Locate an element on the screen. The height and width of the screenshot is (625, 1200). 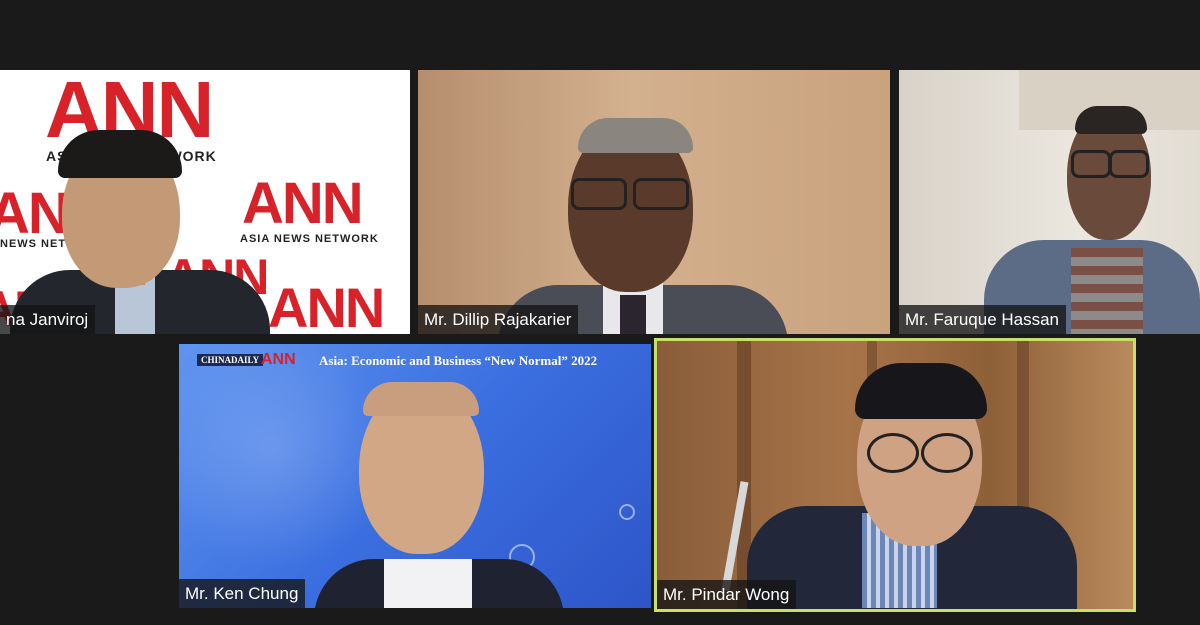
china-daily-logo: CHINADAILY is located at coordinates (230, 360).